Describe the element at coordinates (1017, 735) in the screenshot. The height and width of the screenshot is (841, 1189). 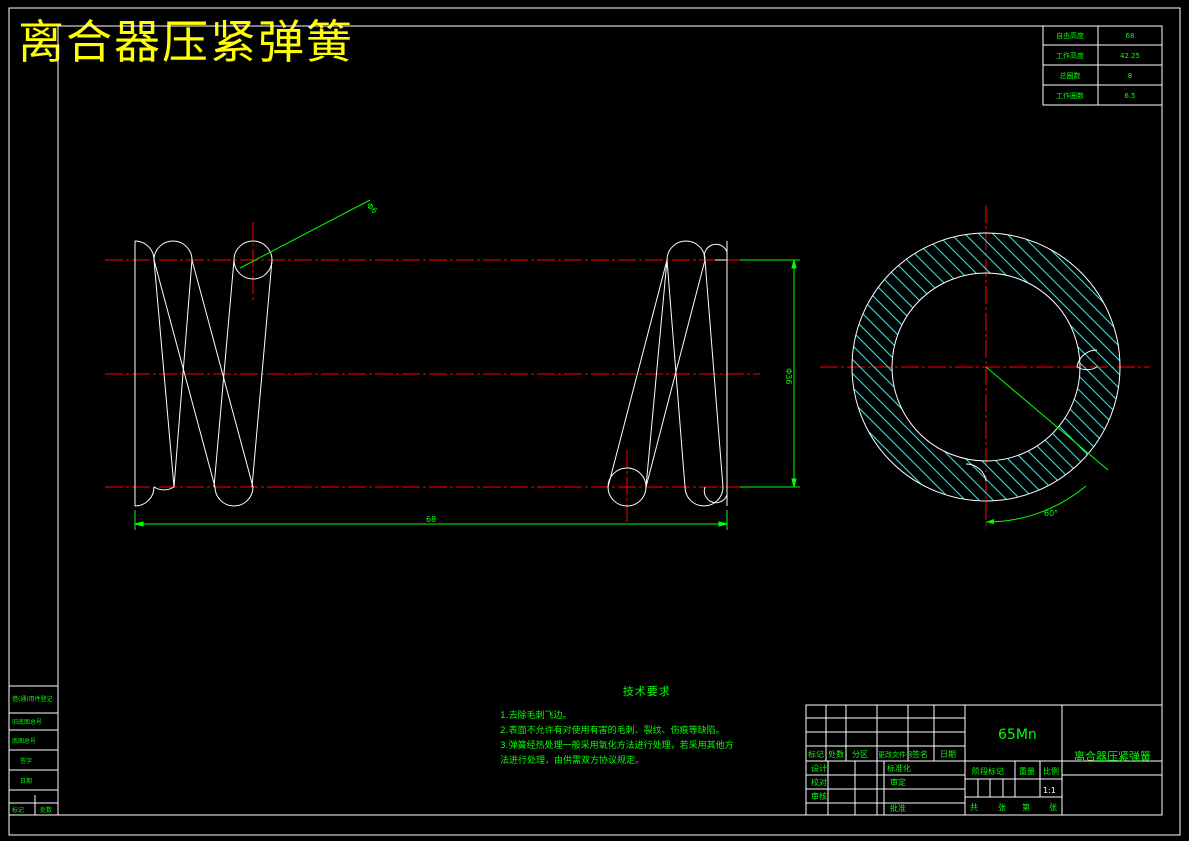
I see `material-label: 65Mn` at that location.